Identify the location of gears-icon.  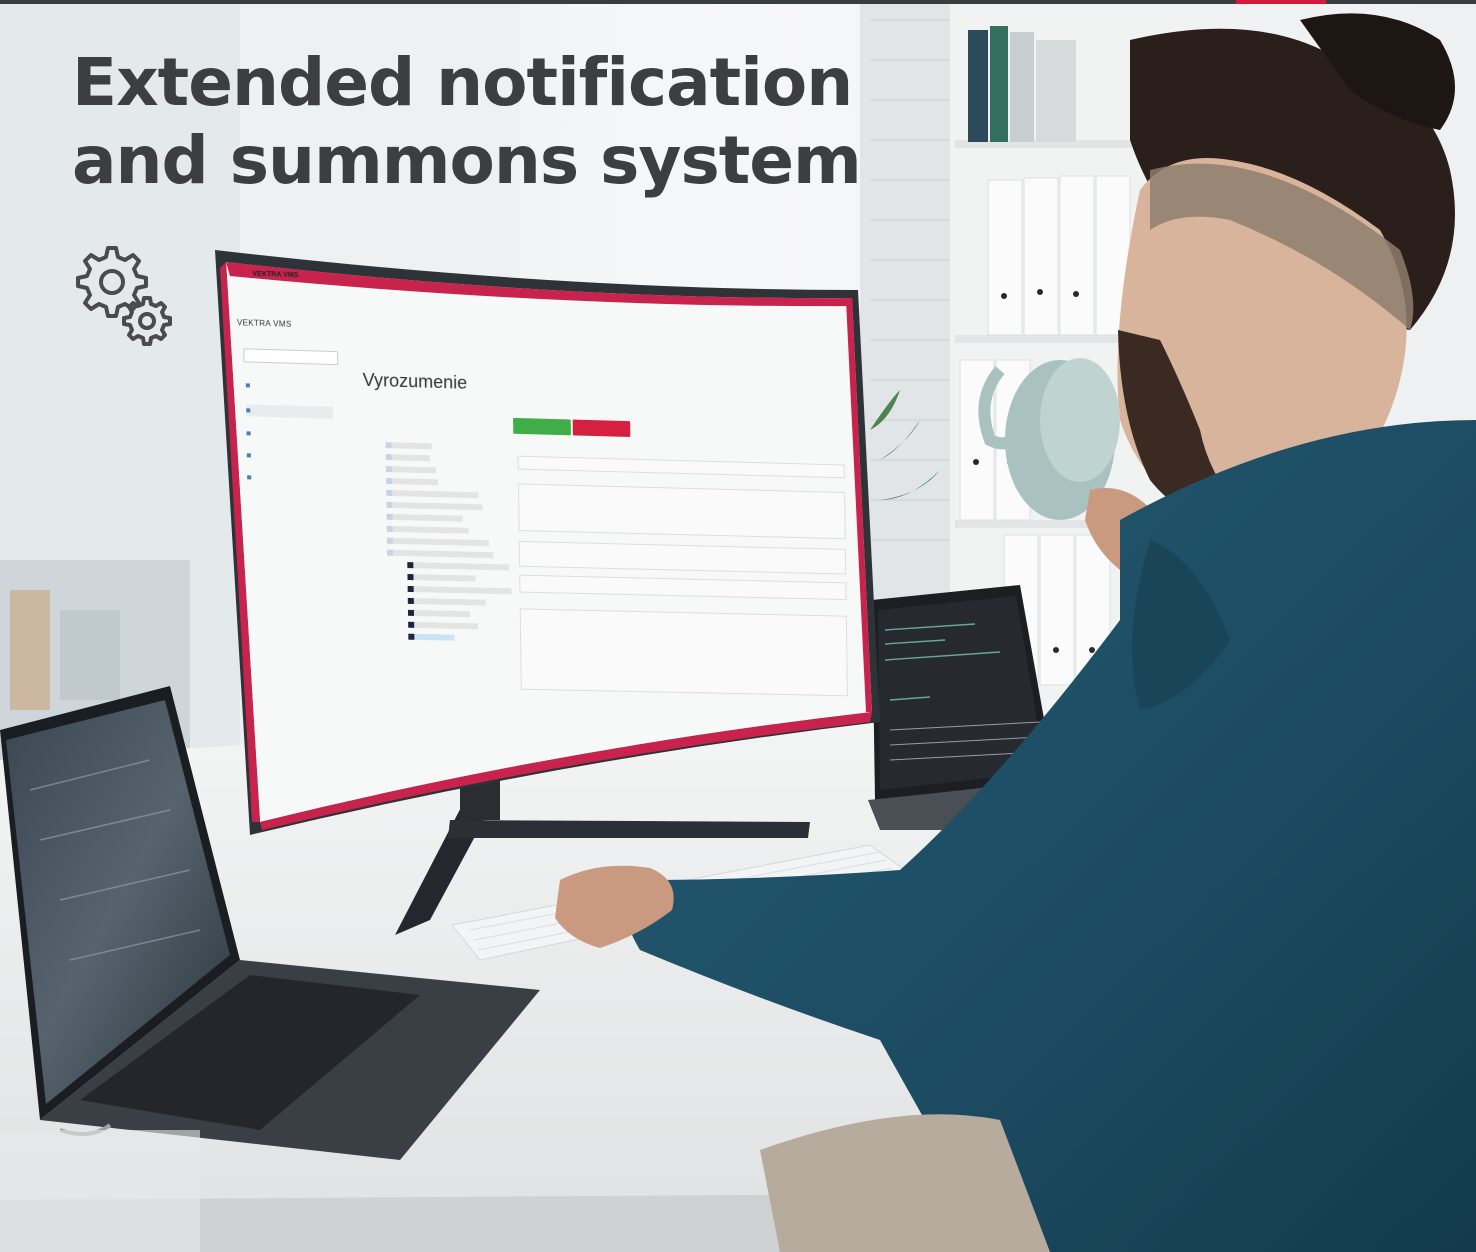
(124, 296).